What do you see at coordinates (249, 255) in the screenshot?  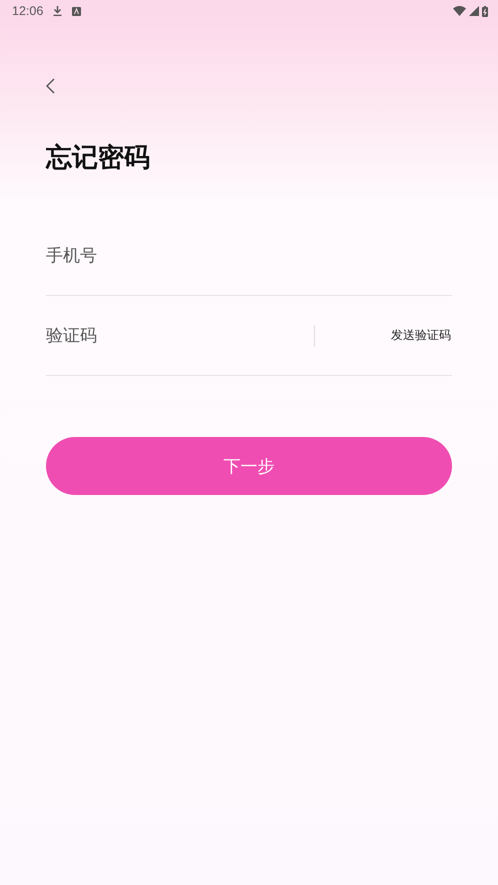 I see `phone-input-field: 手机号` at bounding box center [249, 255].